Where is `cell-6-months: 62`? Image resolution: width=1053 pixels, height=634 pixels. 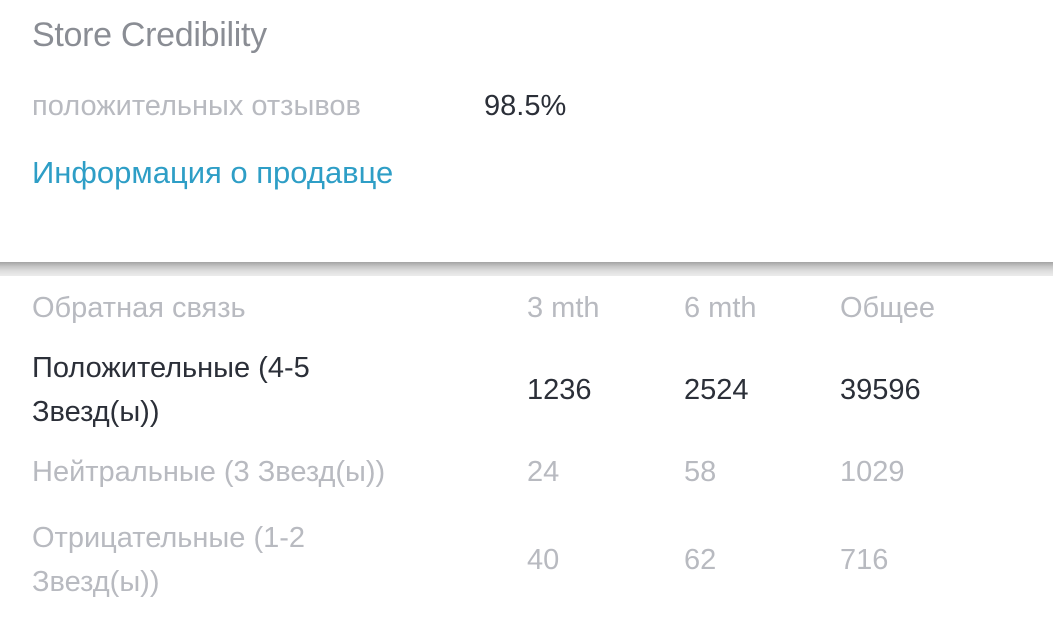 cell-6-months: 62 is located at coordinates (700, 560).